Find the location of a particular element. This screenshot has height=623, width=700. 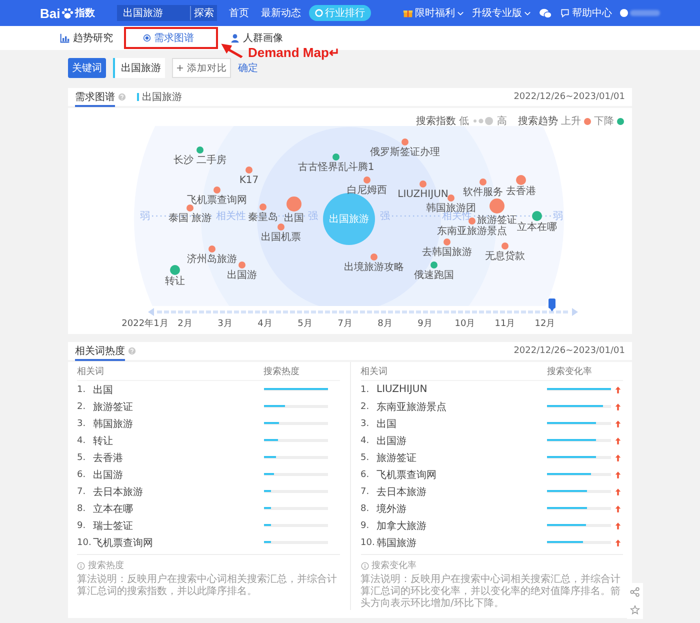

annotation-label: Demand Map↵ is located at coordinates (294, 52).